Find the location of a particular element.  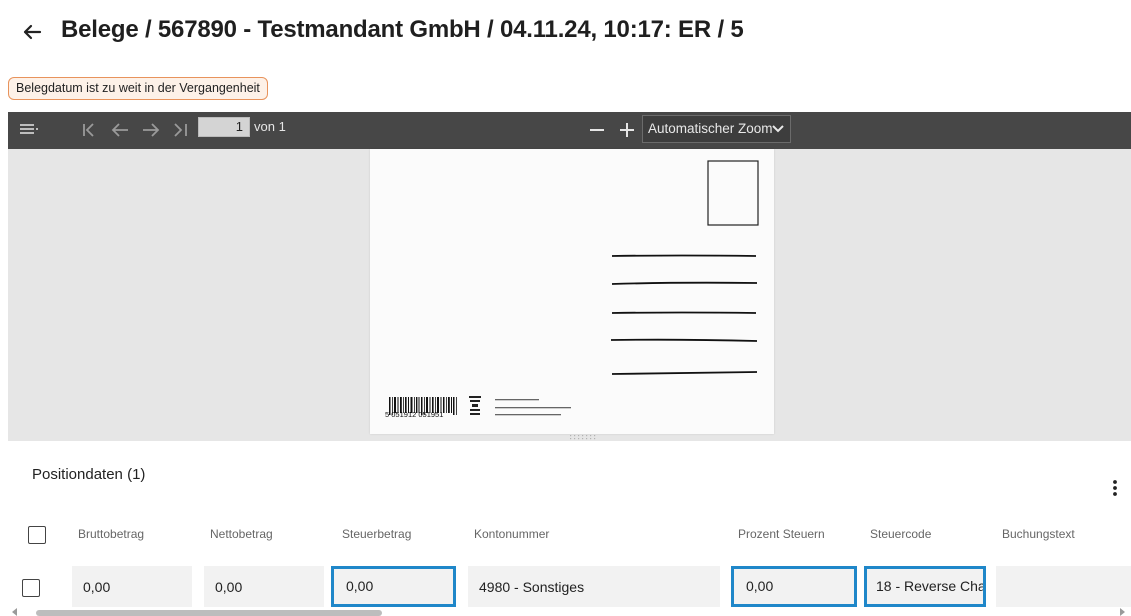

last-page-button is located at coordinates (181, 130).